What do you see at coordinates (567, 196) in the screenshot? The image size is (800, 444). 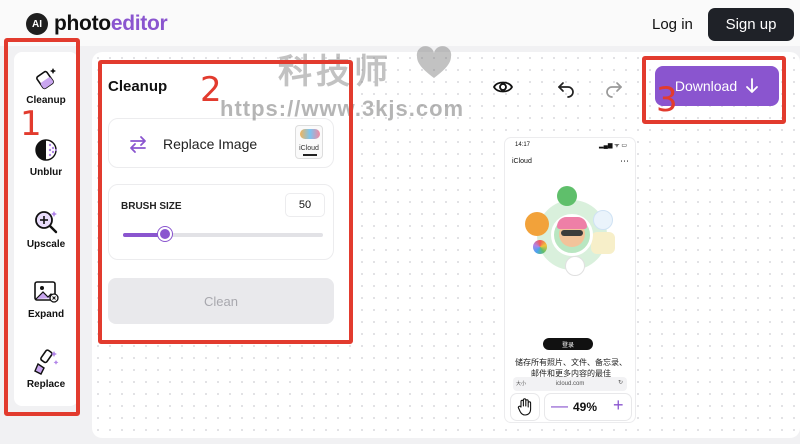 I see `preview-bubble-green` at bounding box center [567, 196].